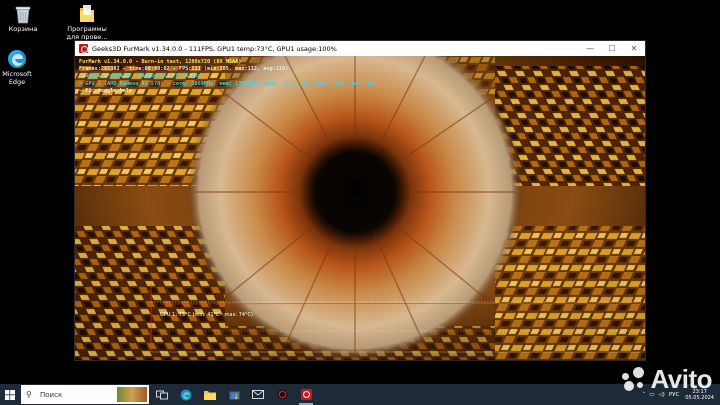  What do you see at coordinates (29, 394) in the screenshot?
I see `search-icon: ⚲` at bounding box center [29, 394].